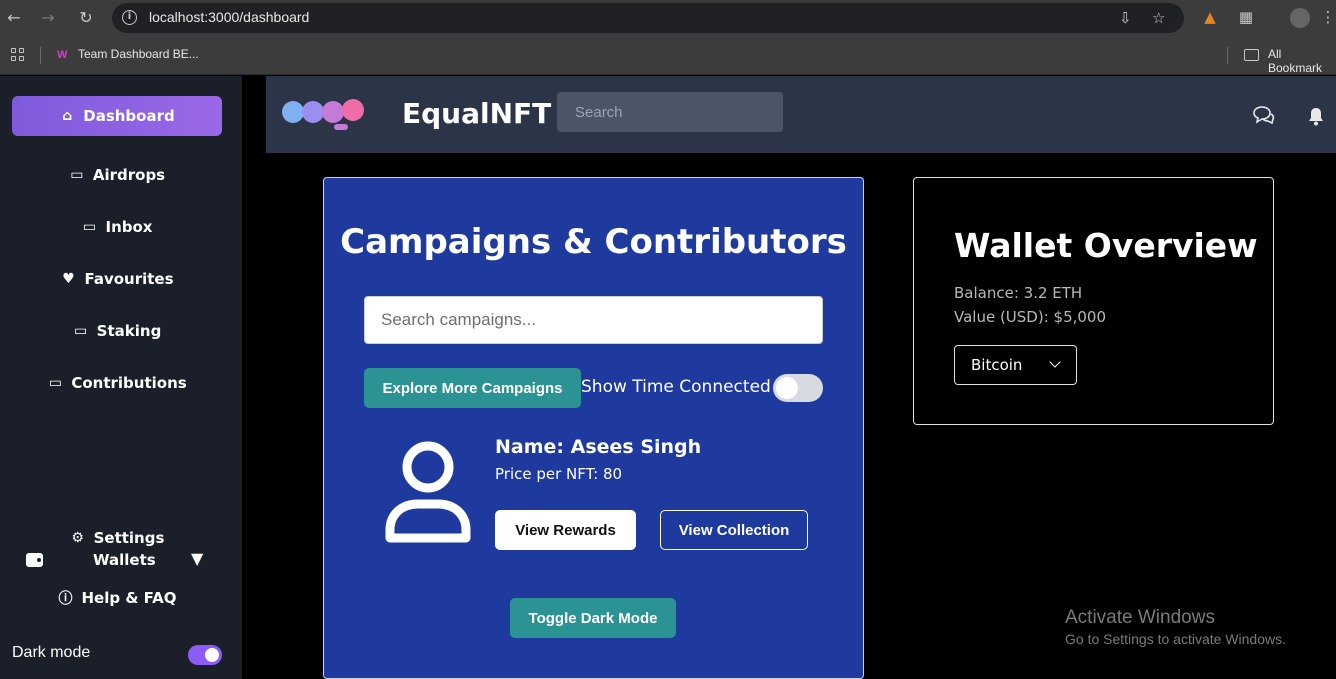 This screenshot has width=1336, height=679. What do you see at coordinates (1158, 18) in the screenshot?
I see `bookmark-star-icon: ☆` at bounding box center [1158, 18].